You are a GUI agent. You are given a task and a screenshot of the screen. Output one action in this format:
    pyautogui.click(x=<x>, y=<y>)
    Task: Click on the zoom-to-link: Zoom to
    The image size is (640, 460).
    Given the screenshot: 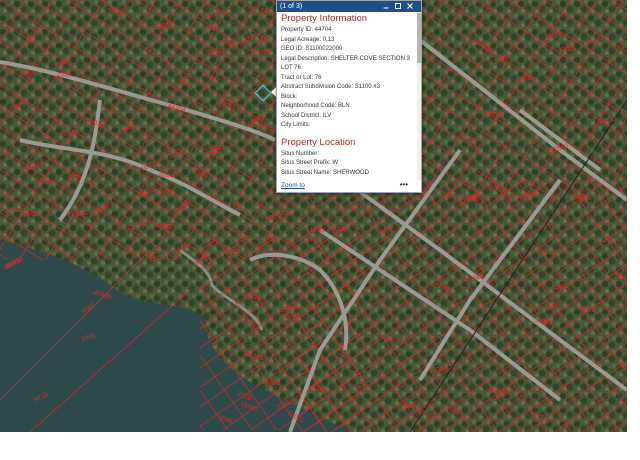 What is the action you would take?
    pyautogui.click(x=293, y=185)
    